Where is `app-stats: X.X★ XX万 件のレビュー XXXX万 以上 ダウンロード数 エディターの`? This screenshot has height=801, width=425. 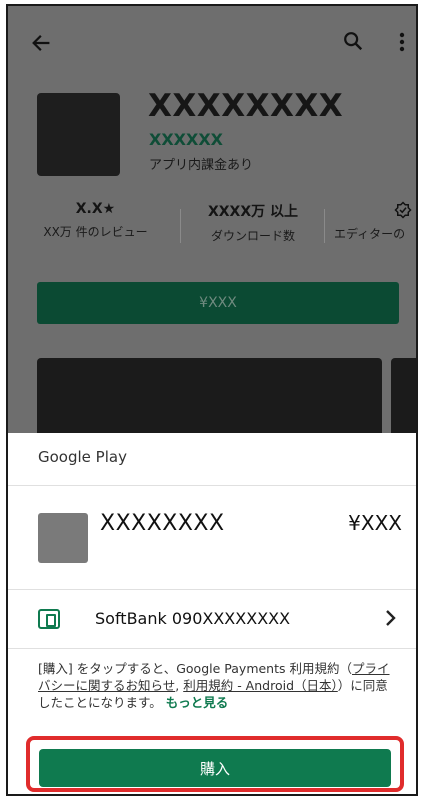
app-stats: X.X★ XX万 件のレビュー XXXX万 以上 ダウンロード数 エディターの is located at coordinates (212, 231).